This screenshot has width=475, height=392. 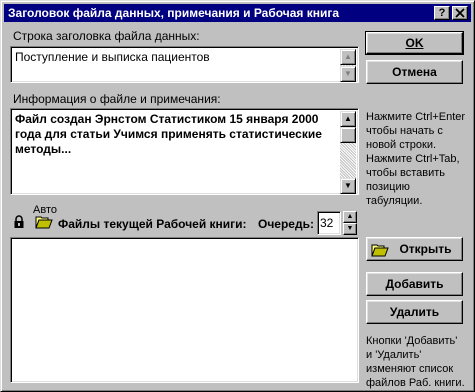 I want to click on header-label-text: Строка заголовка файла данных:, so click(x=106, y=36).